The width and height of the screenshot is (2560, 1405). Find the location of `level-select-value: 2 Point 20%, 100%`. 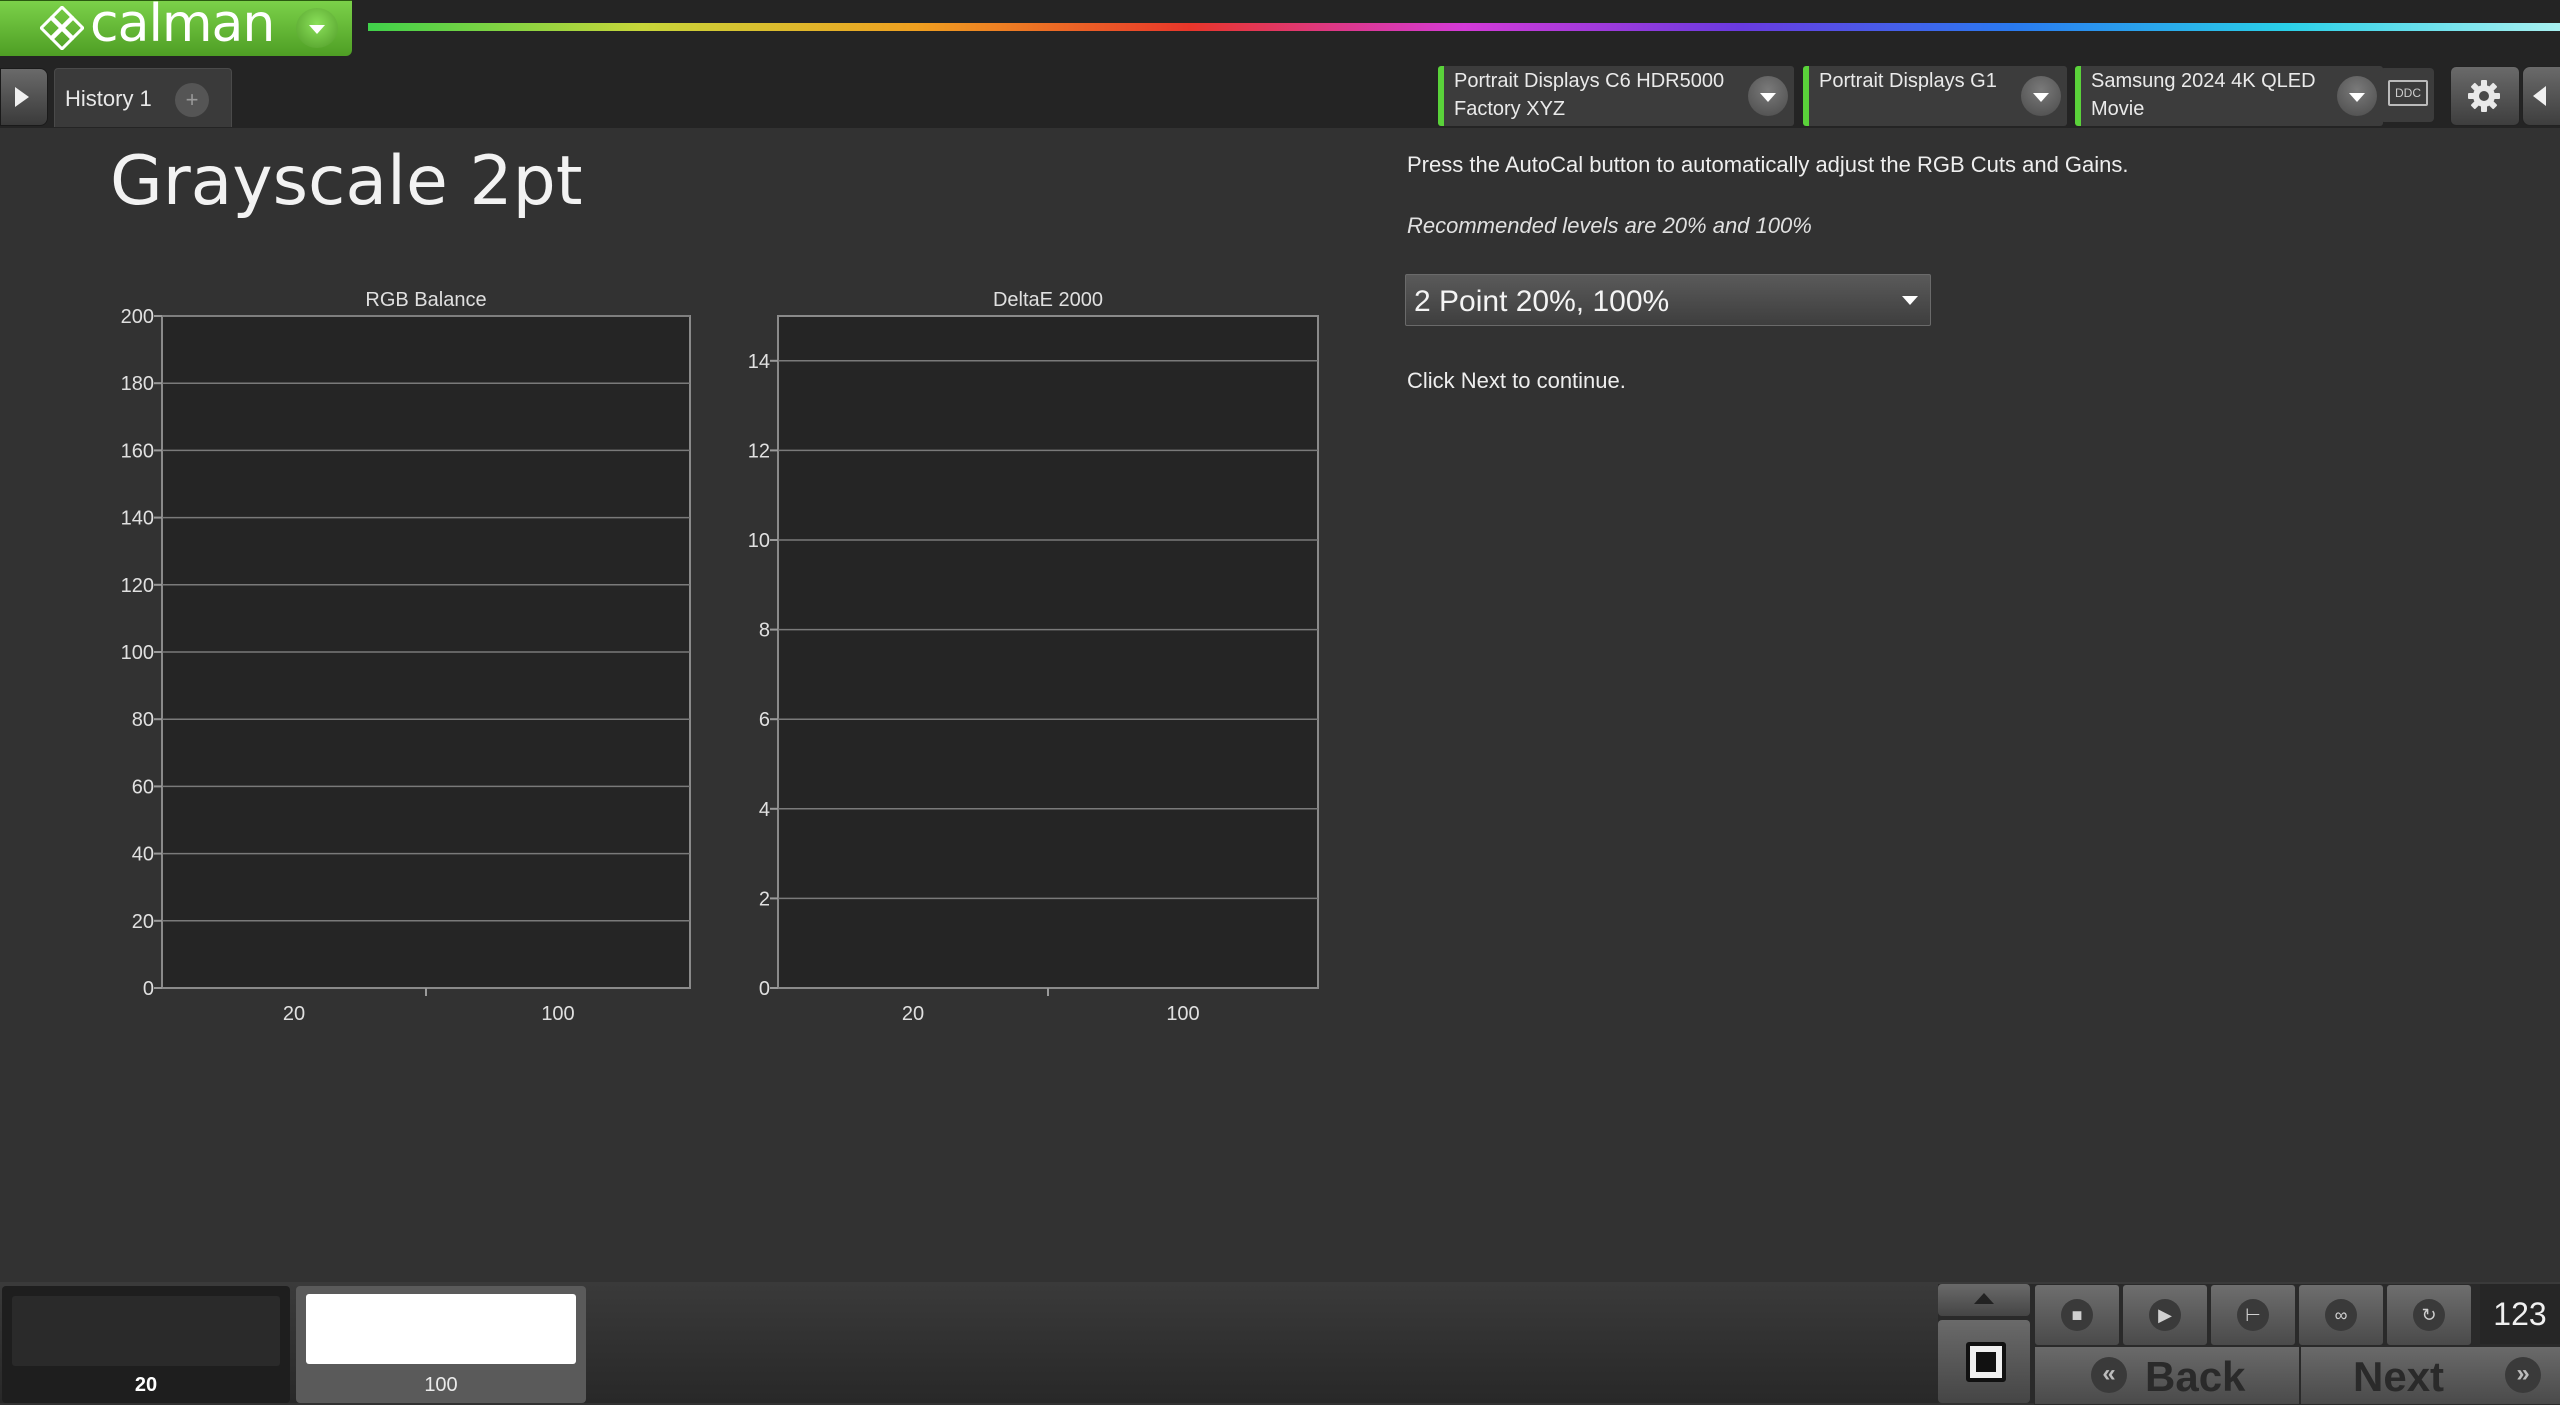

level-select-value: 2 Point 20%, 100% is located at coordinates (1542, 301).